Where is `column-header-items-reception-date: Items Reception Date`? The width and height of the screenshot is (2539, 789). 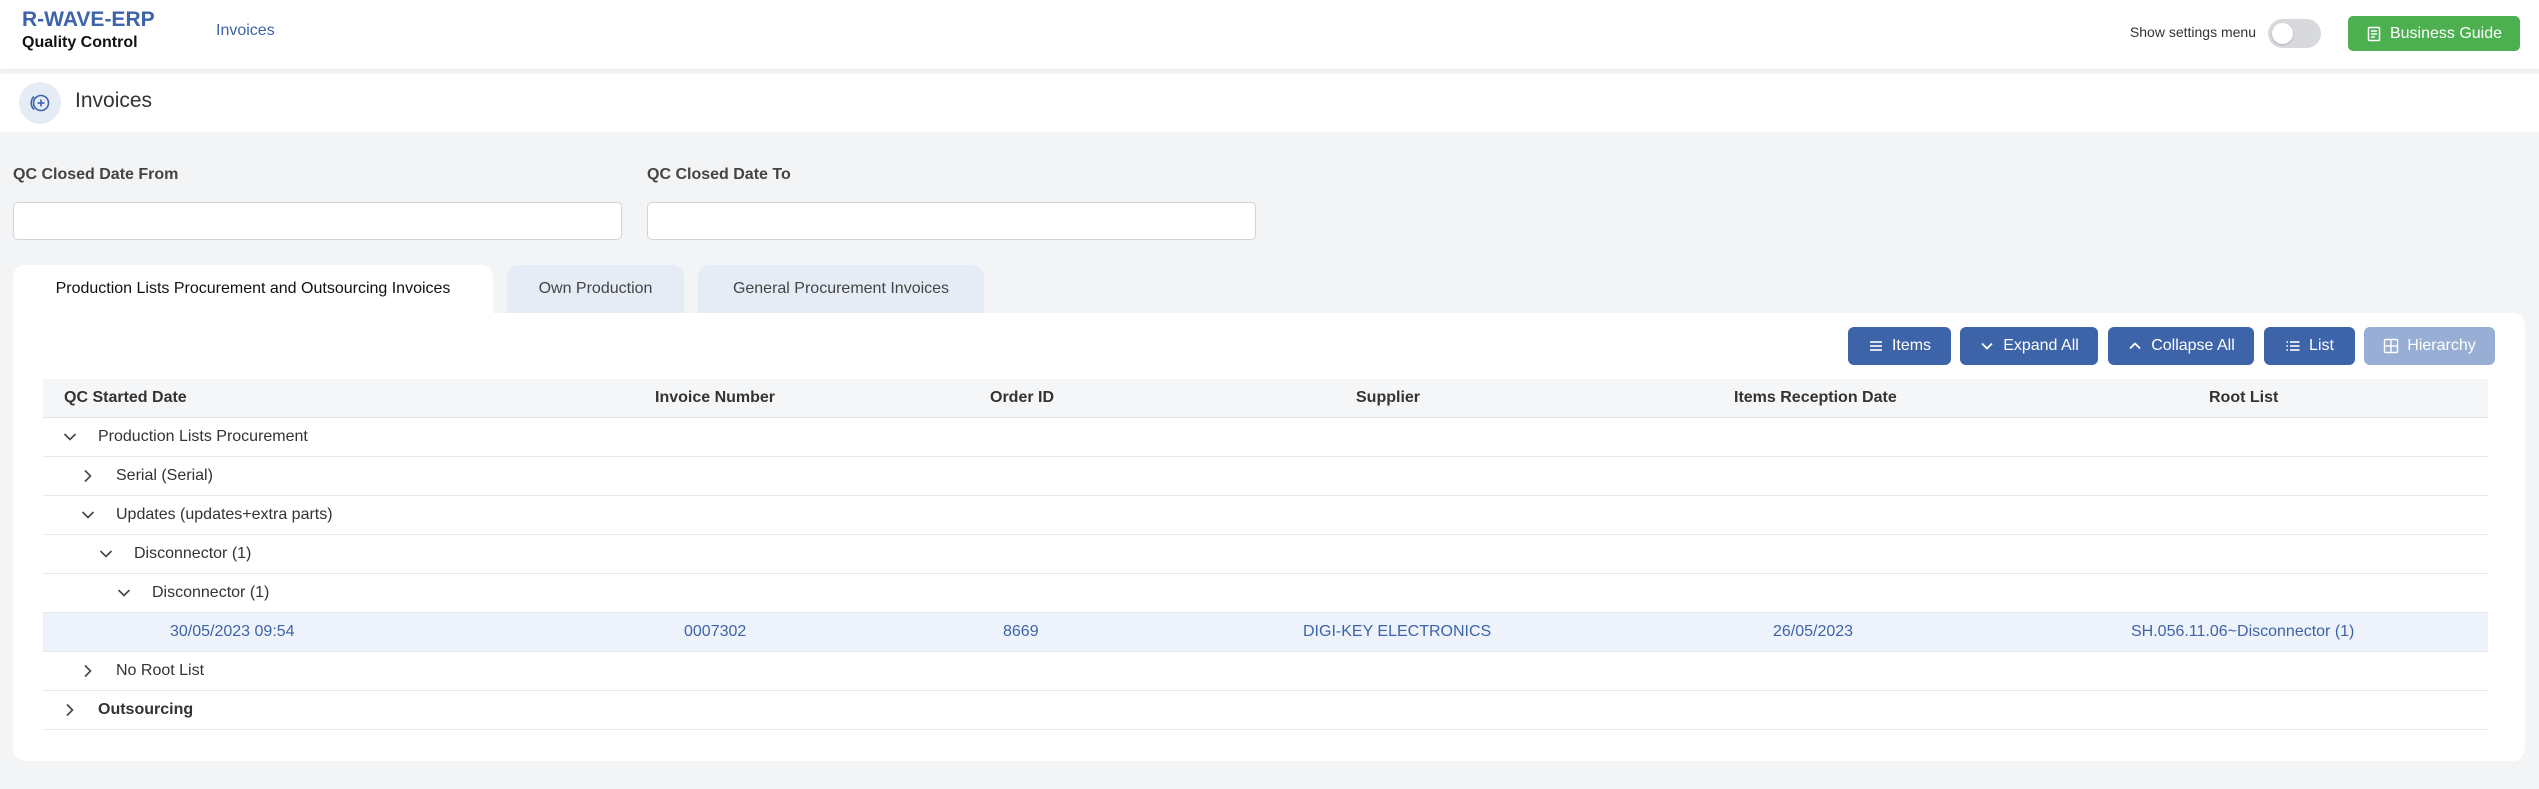 column-header-items-reception-date: Items Reception Date is located at coordinates (1815, 398).